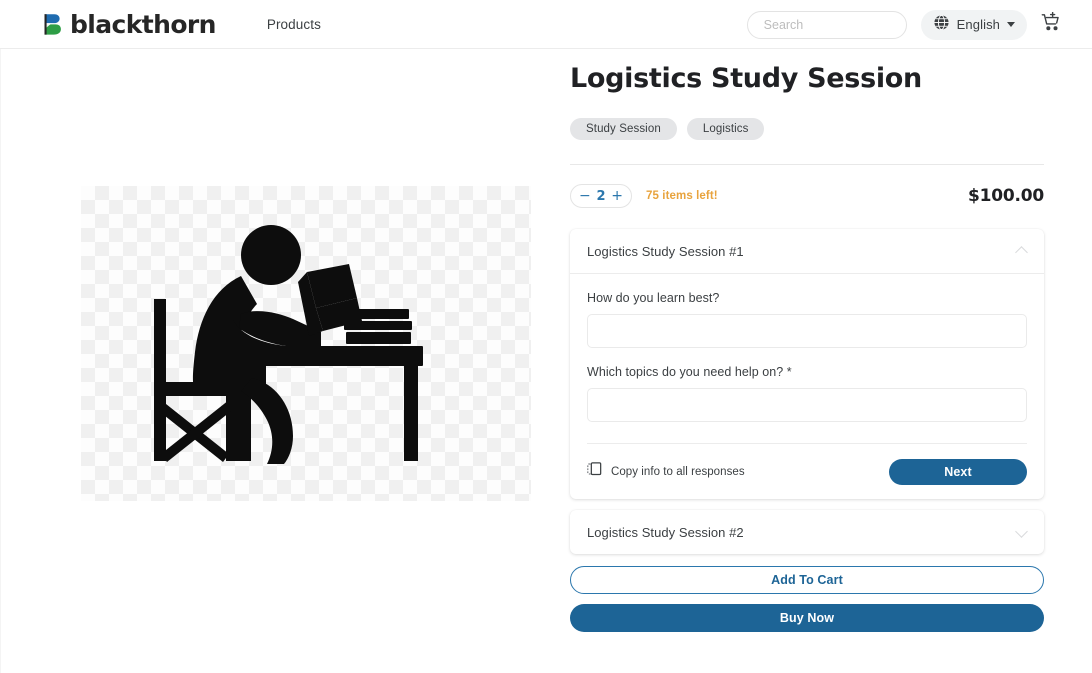 The image size is (1092, 673). I want to click on copy-icon, so click(594, 471).